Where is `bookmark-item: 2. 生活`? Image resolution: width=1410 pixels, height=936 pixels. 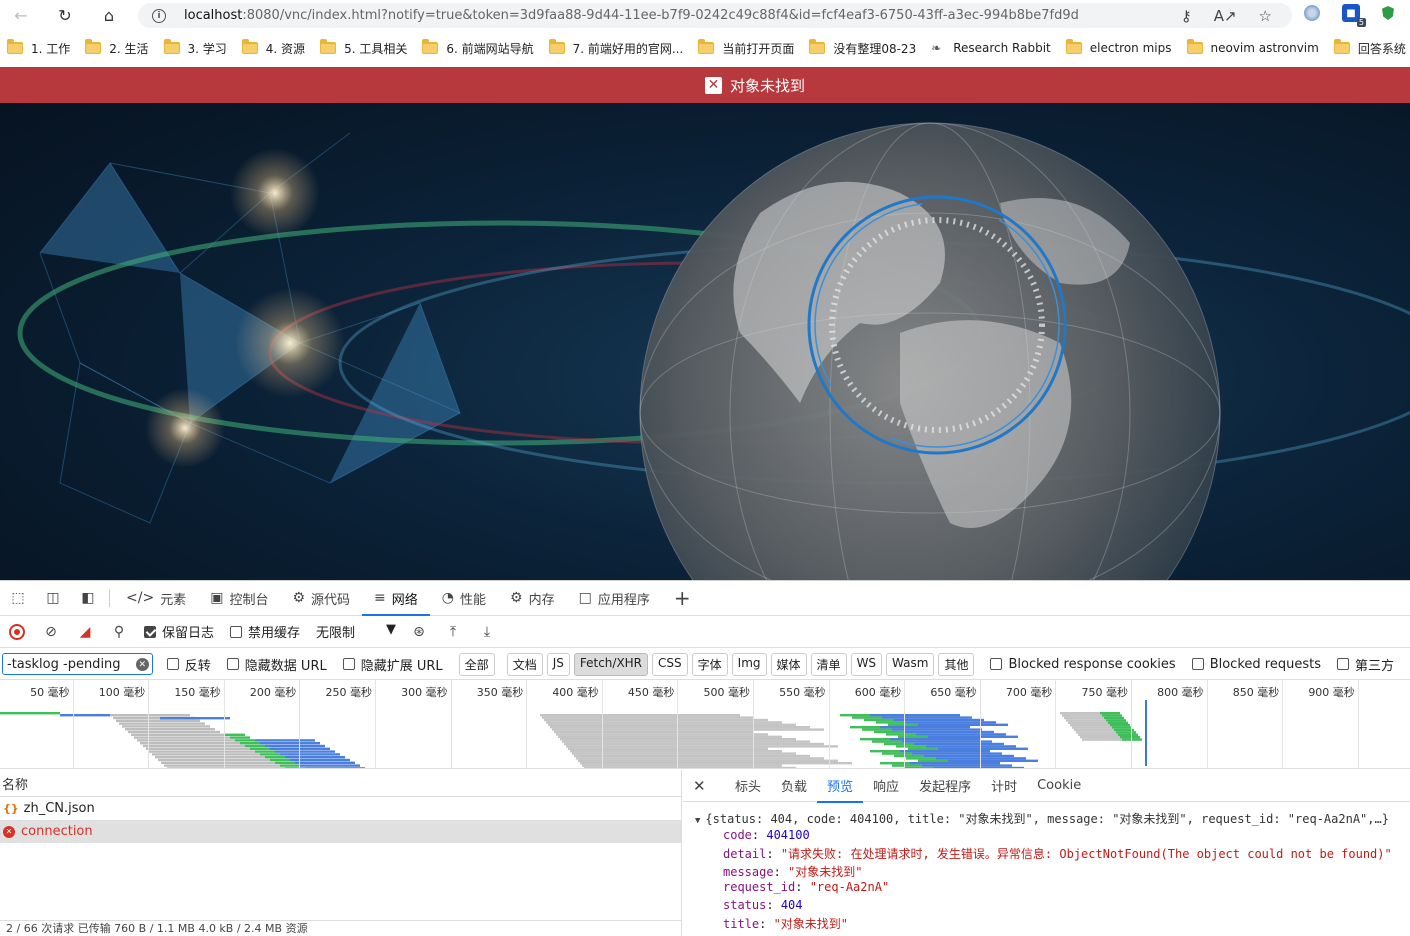
bookmark-item: 2. 生活 is located at coordinates (117, 48).